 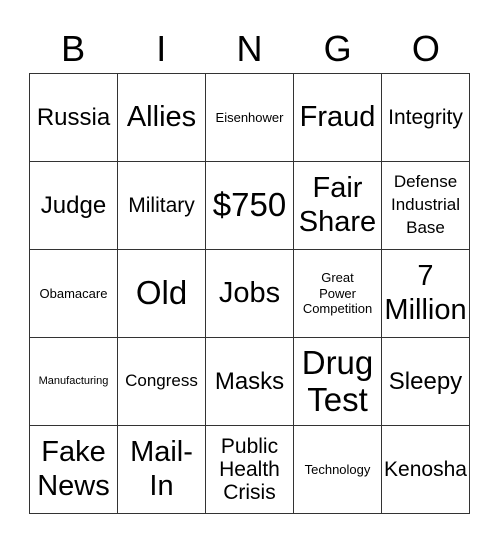 I want to click on bingo-cell: Public Health Crisis, so click(x=250, y=470).